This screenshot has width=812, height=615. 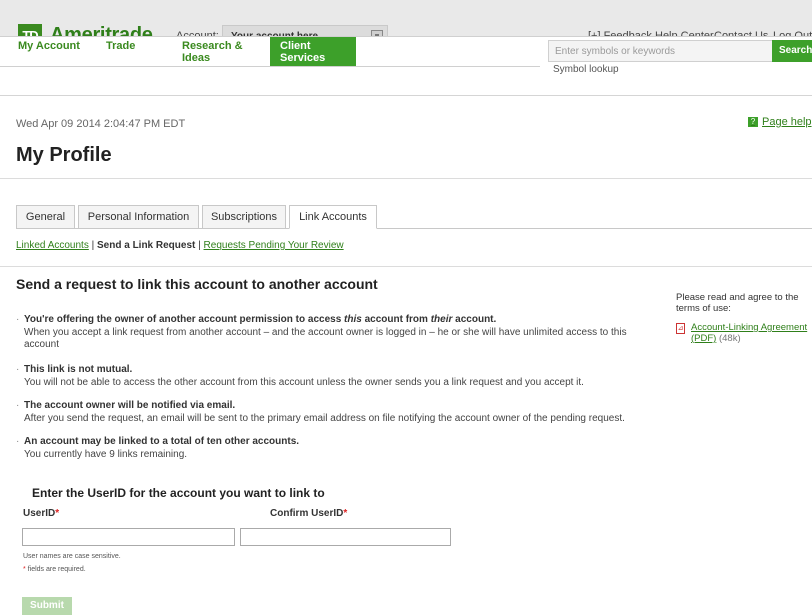 What do you see at coordinates (345, 537) in the screenshot?
I see `confirm-userid-input` at bounding box center [345, 537].